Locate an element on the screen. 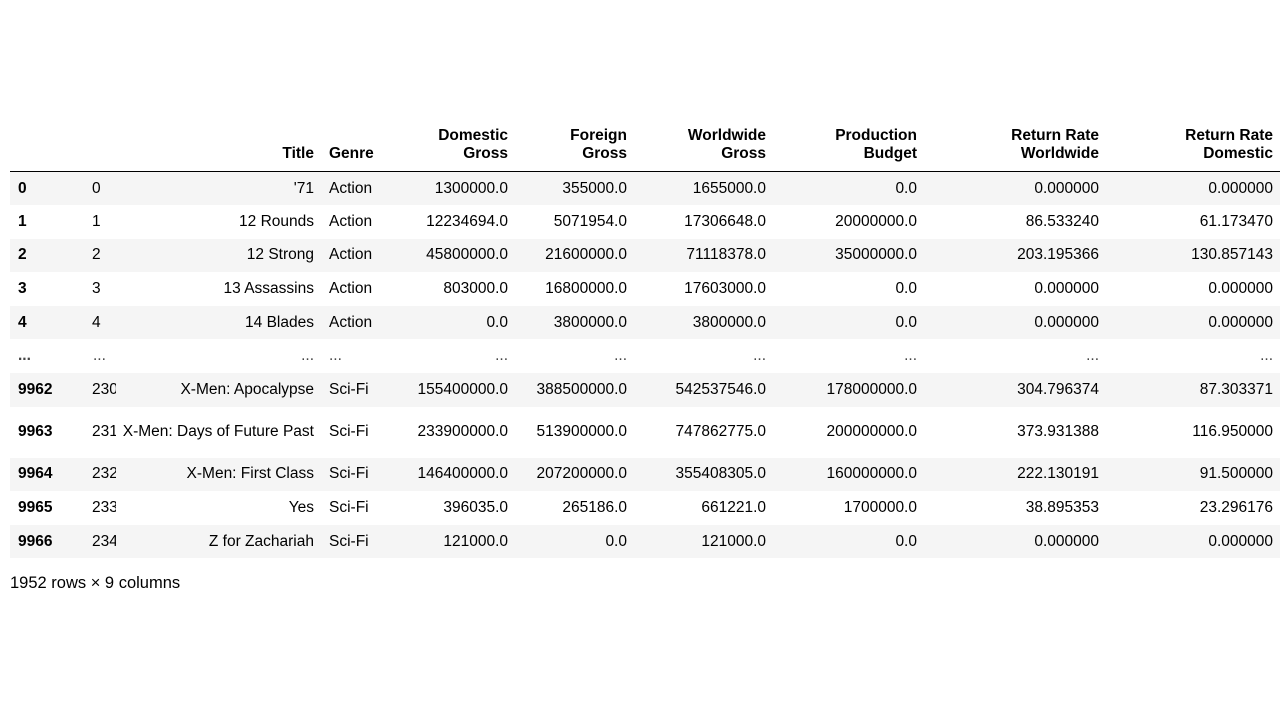 The width and height of the screenshot is (1280, 720). table-cell-domestic: 396035.0 is located at coordinates (475, 508).